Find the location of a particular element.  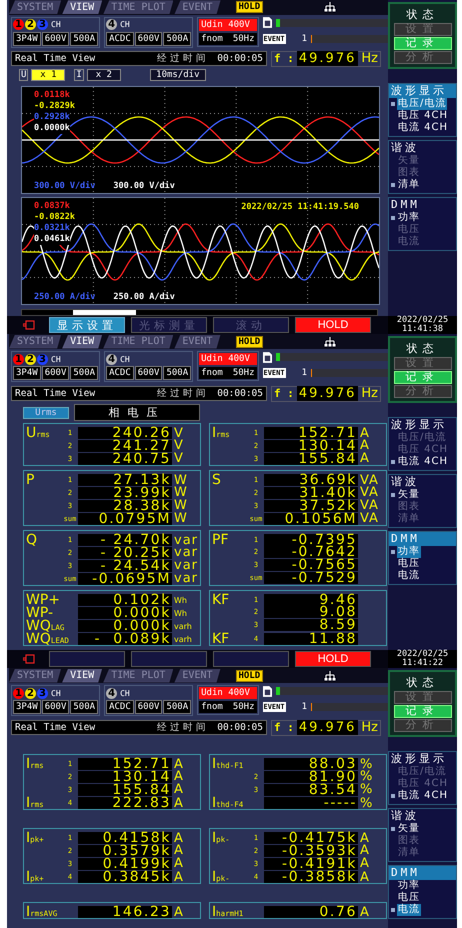

softkey-button: 显示设置 is located at coordinates (87, 325).